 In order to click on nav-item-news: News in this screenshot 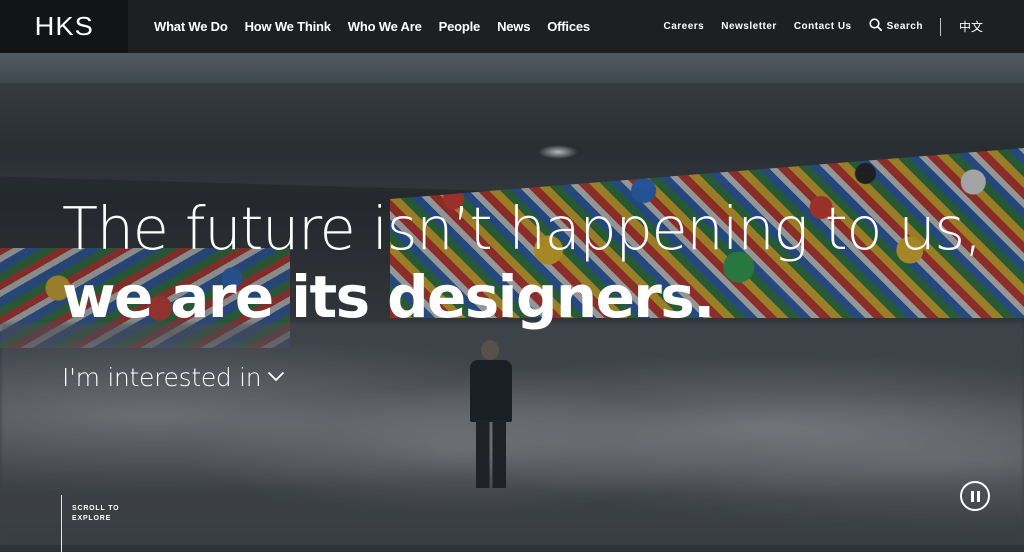, I will do `click(513, 26)`.